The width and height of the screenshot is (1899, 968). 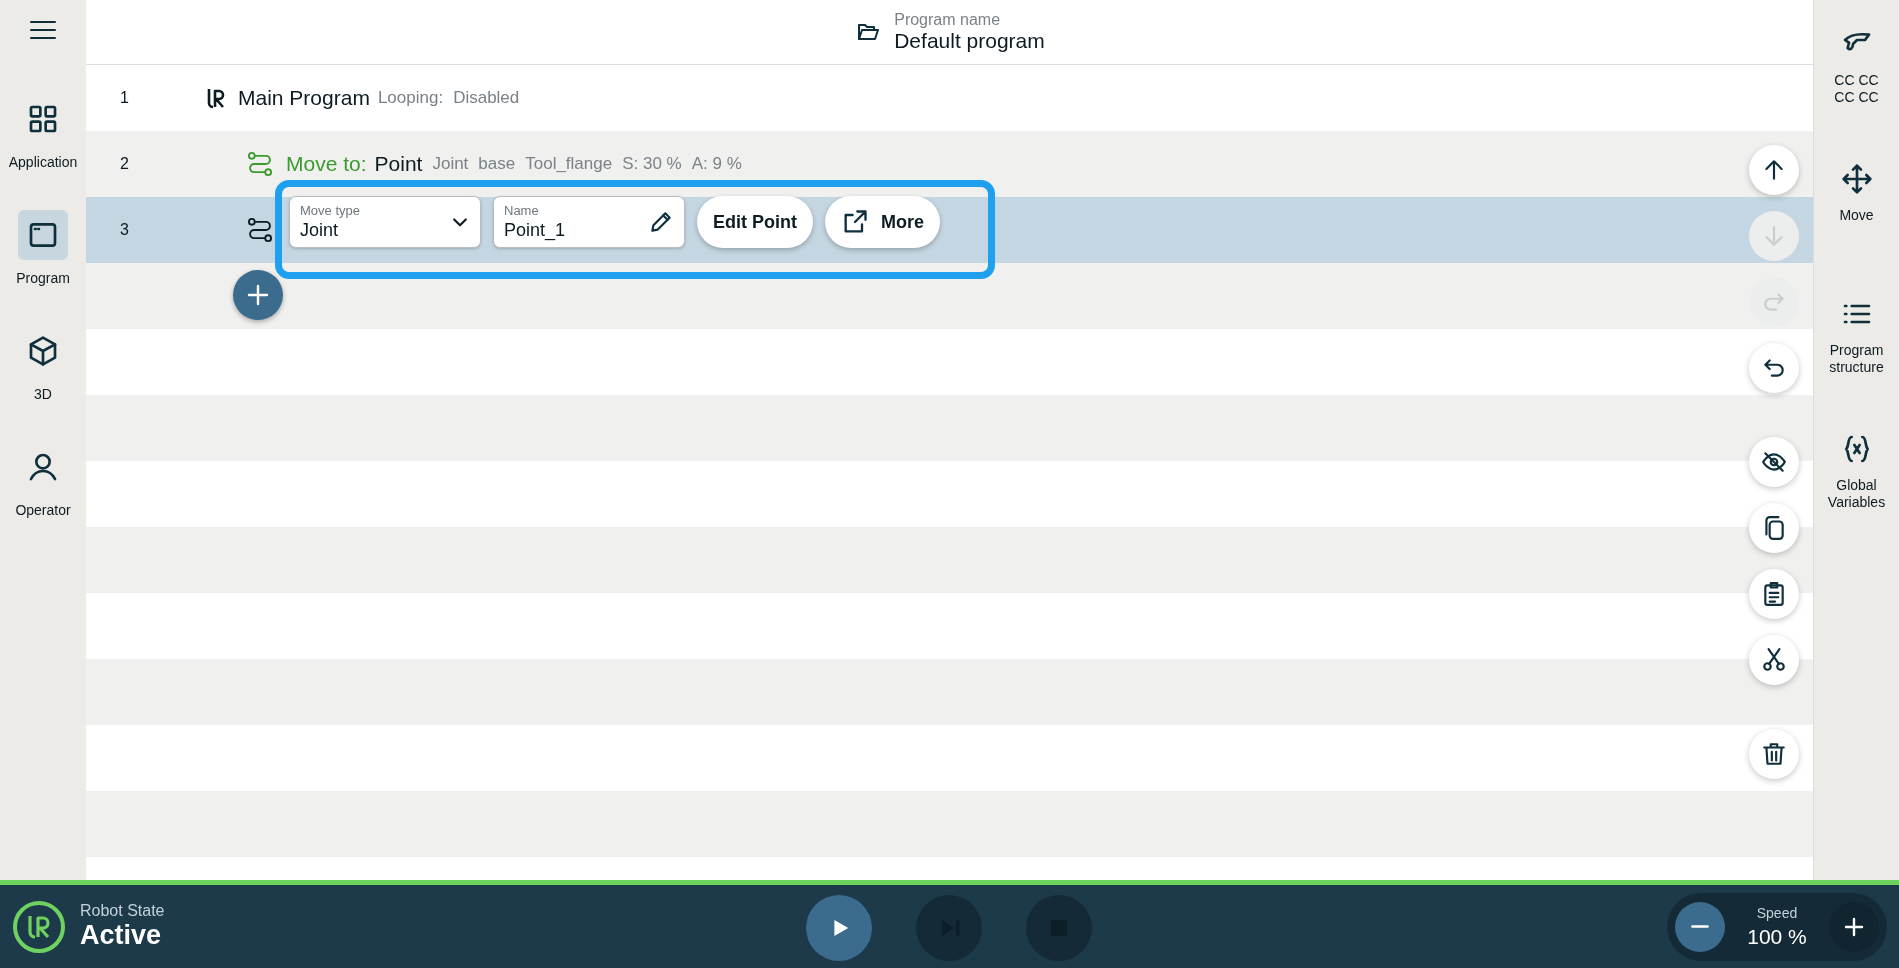 I want to click on nav-item: Operator, so click(x=43, y=500).